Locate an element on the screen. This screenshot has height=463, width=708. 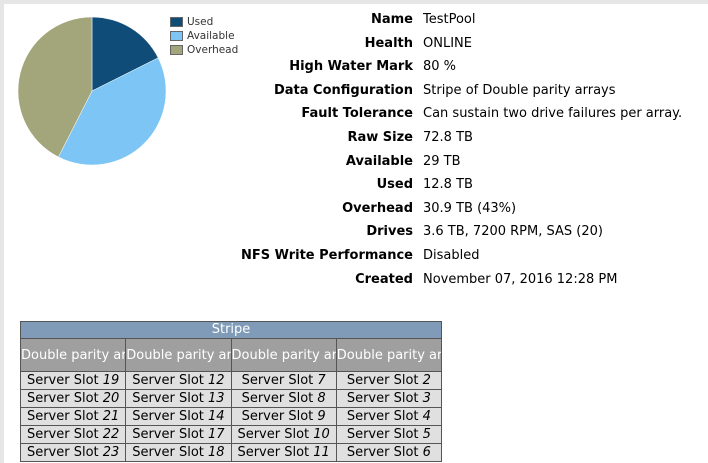
info-label-name: Name is located at coordinates (391, 19).